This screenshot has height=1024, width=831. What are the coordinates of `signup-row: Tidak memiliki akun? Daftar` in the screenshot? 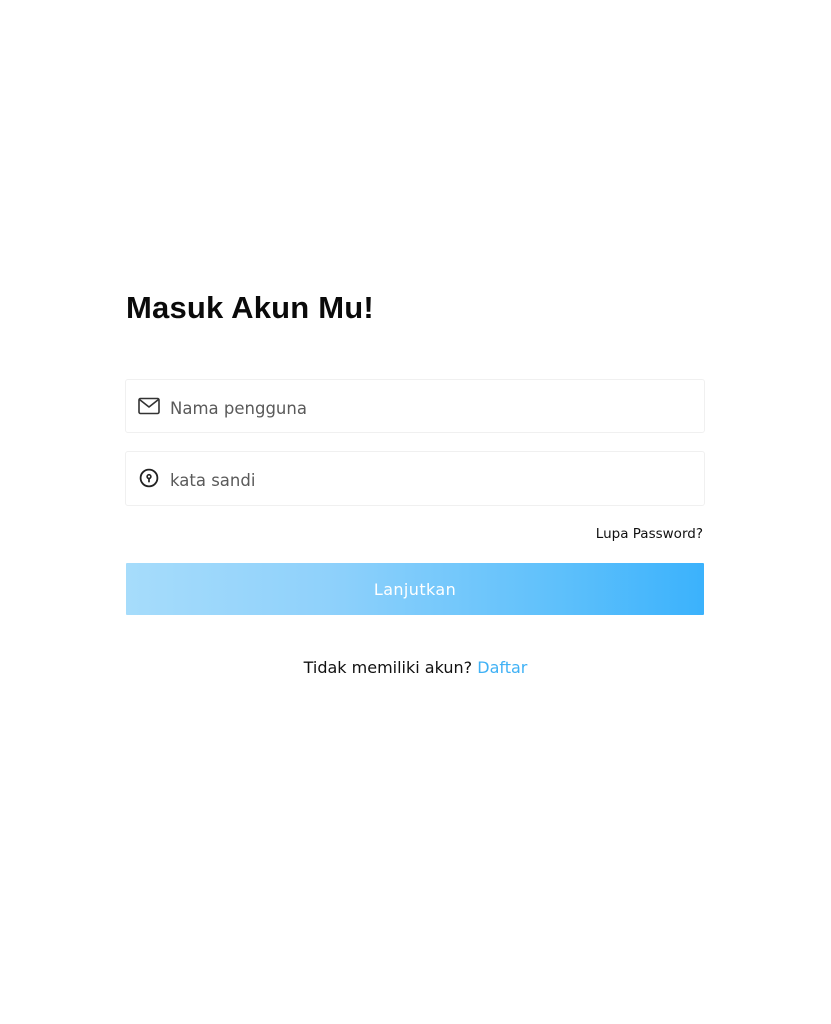 It's located at (415, 668).